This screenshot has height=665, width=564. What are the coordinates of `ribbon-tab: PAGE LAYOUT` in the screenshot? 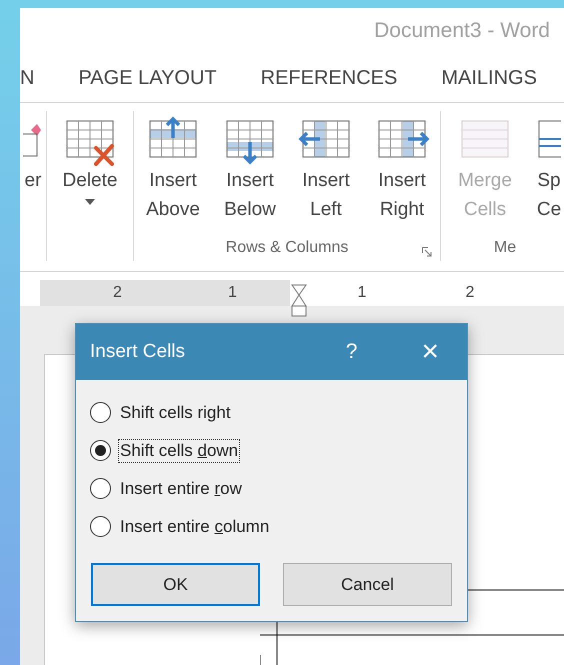 It's located at (147, 78).